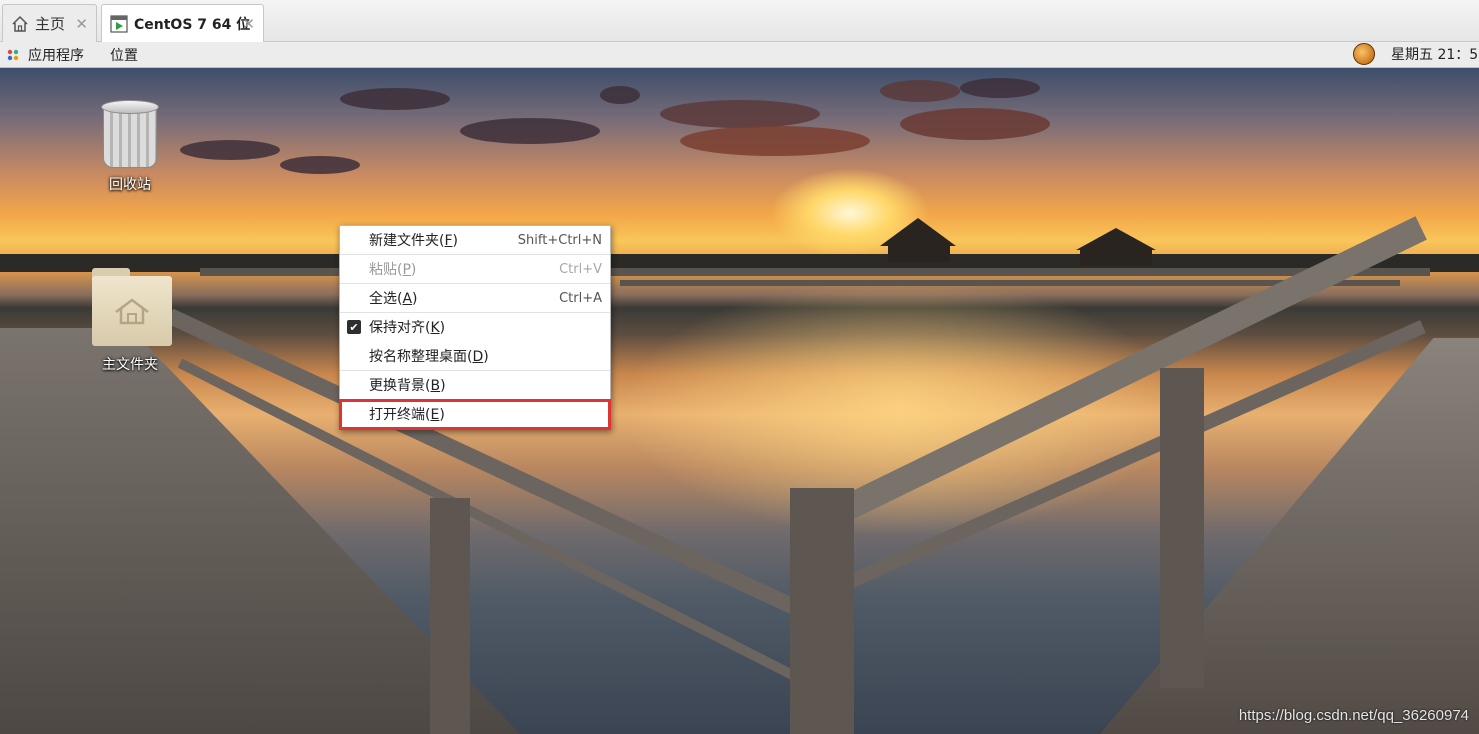  I want to click on menu-item-paste: 粘贴(P) Ctrl+V, so click(475, 269).